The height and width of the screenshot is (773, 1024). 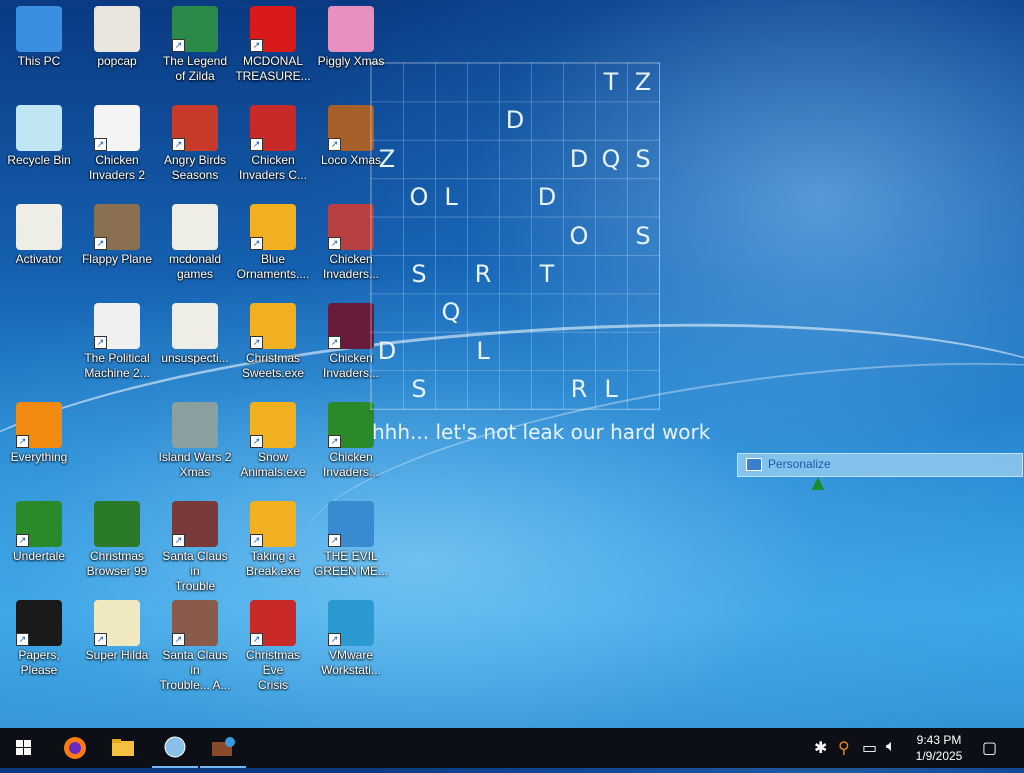 What do you see at coordinates (123, 748) in the screenshot?
I see `file-explorer-icon` at bounding box center [123, 748].